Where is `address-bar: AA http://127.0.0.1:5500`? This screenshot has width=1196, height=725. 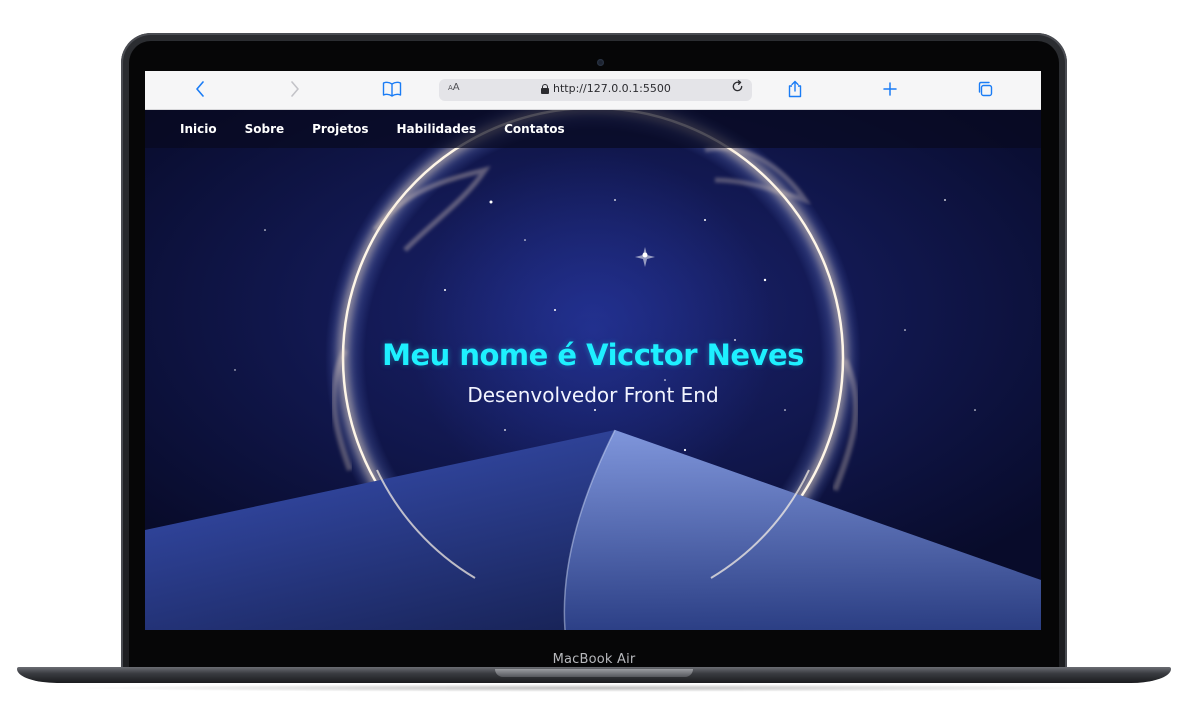 address-bar: AA http://127.0.0.1:5500 is located at coordinates (595, 90).